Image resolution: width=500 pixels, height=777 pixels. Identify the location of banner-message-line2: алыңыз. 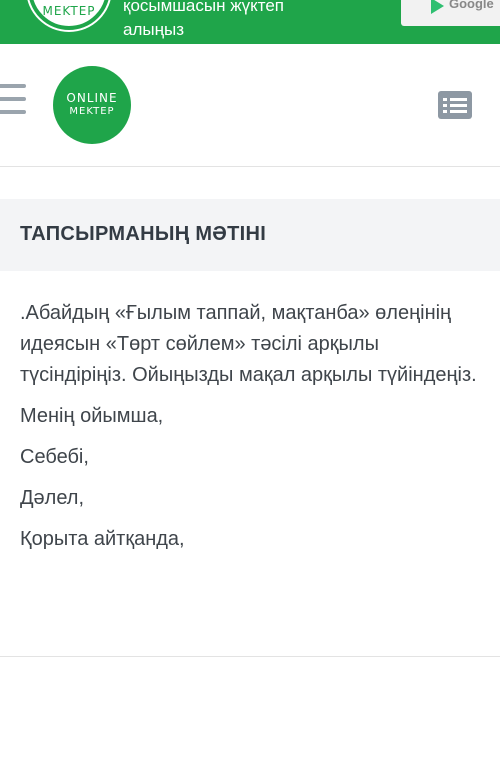
(153, 29).